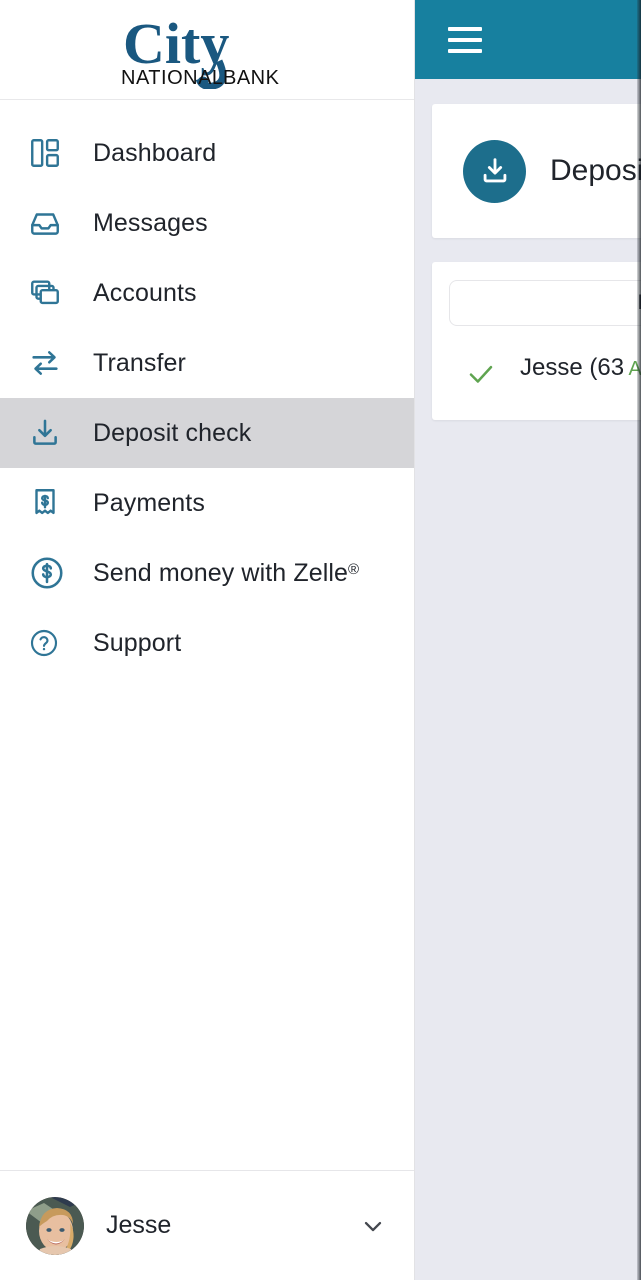 The height and width of the screenshot is (1280, 641). Describe the element at coordinates (207, 293) in the screenshot. I see `sidebar-item-accounts: Accounts` at that location.